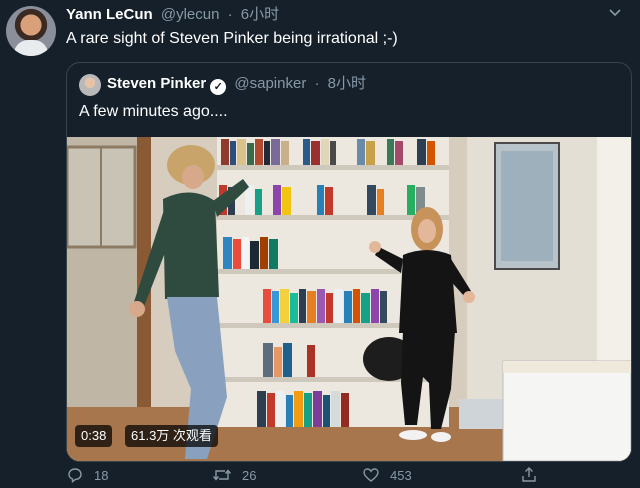 This screenshot has height=488, width=640. What do you see at coordinates (376, 475) in the screenshot?
I see `heart-icon` at bounding box center [376, 475].